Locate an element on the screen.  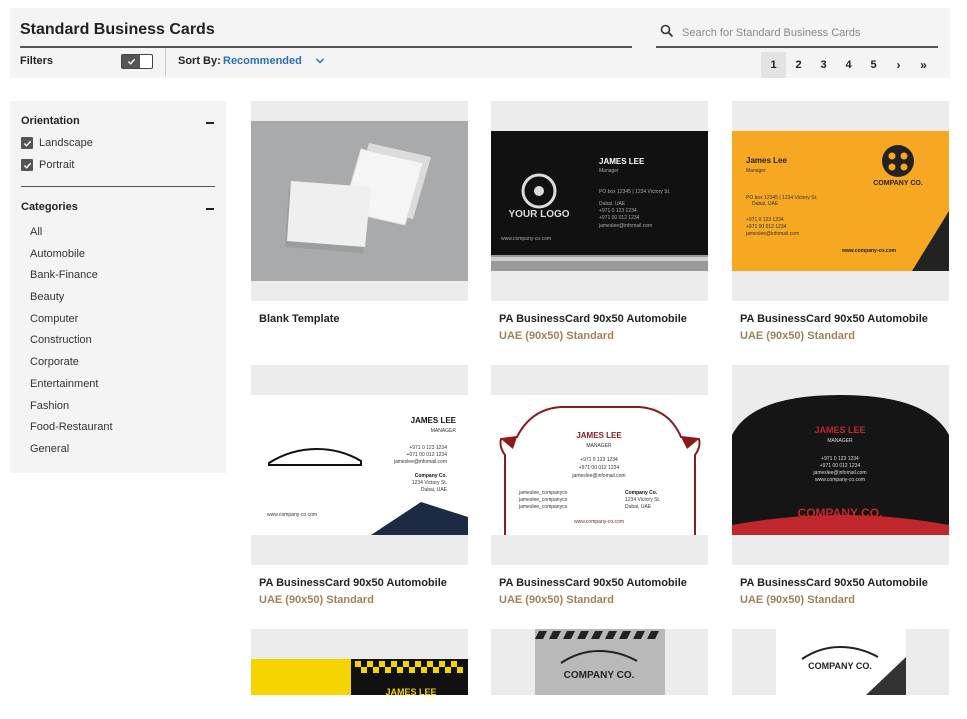
template-thumbnail: JAMES LEE is located at coordinates (359, 662).